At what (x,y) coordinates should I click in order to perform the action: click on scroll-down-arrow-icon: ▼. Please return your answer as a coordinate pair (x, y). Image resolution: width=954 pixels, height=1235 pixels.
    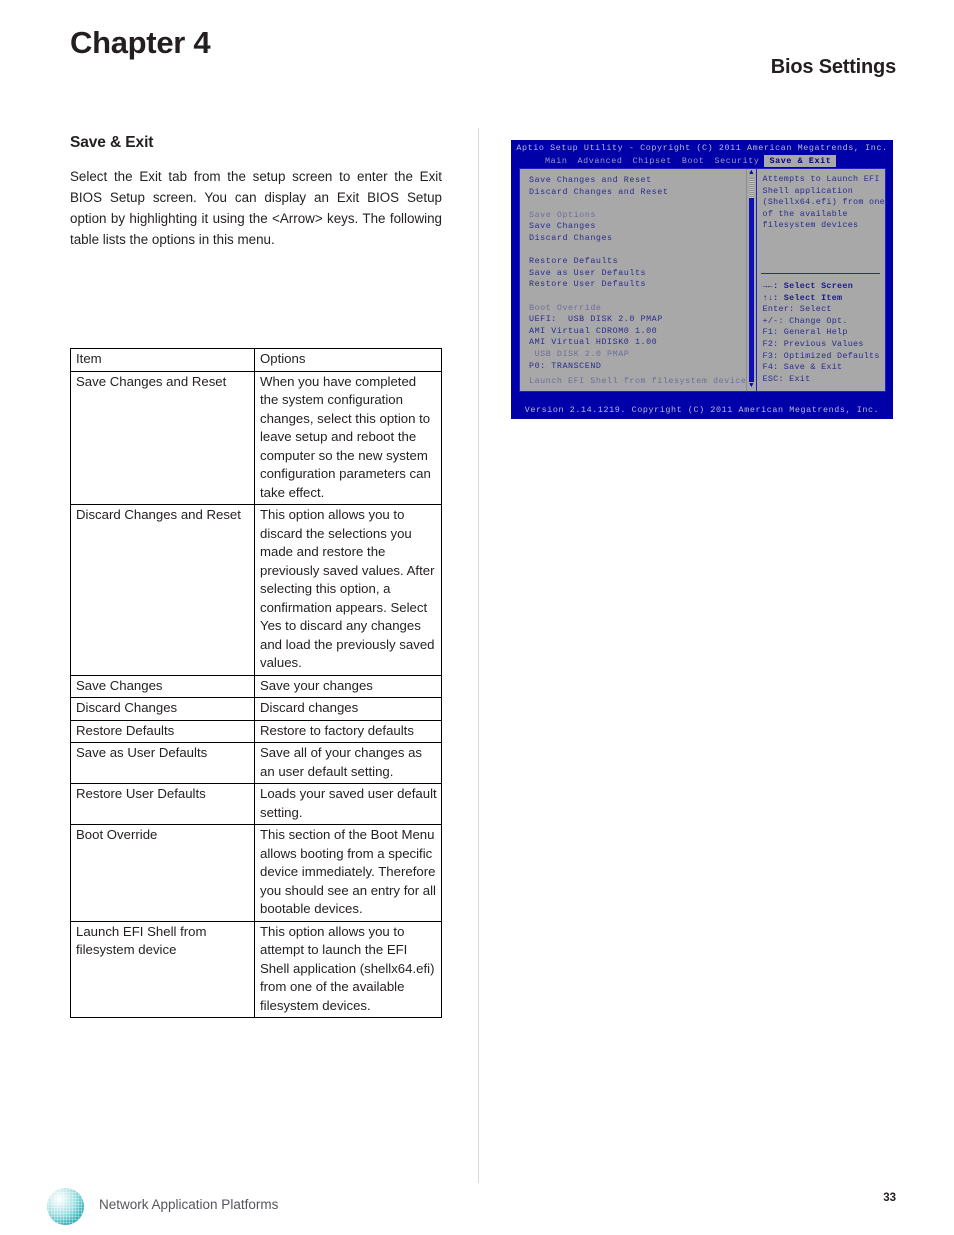
    Looking at the image, I should click on (751, 386).